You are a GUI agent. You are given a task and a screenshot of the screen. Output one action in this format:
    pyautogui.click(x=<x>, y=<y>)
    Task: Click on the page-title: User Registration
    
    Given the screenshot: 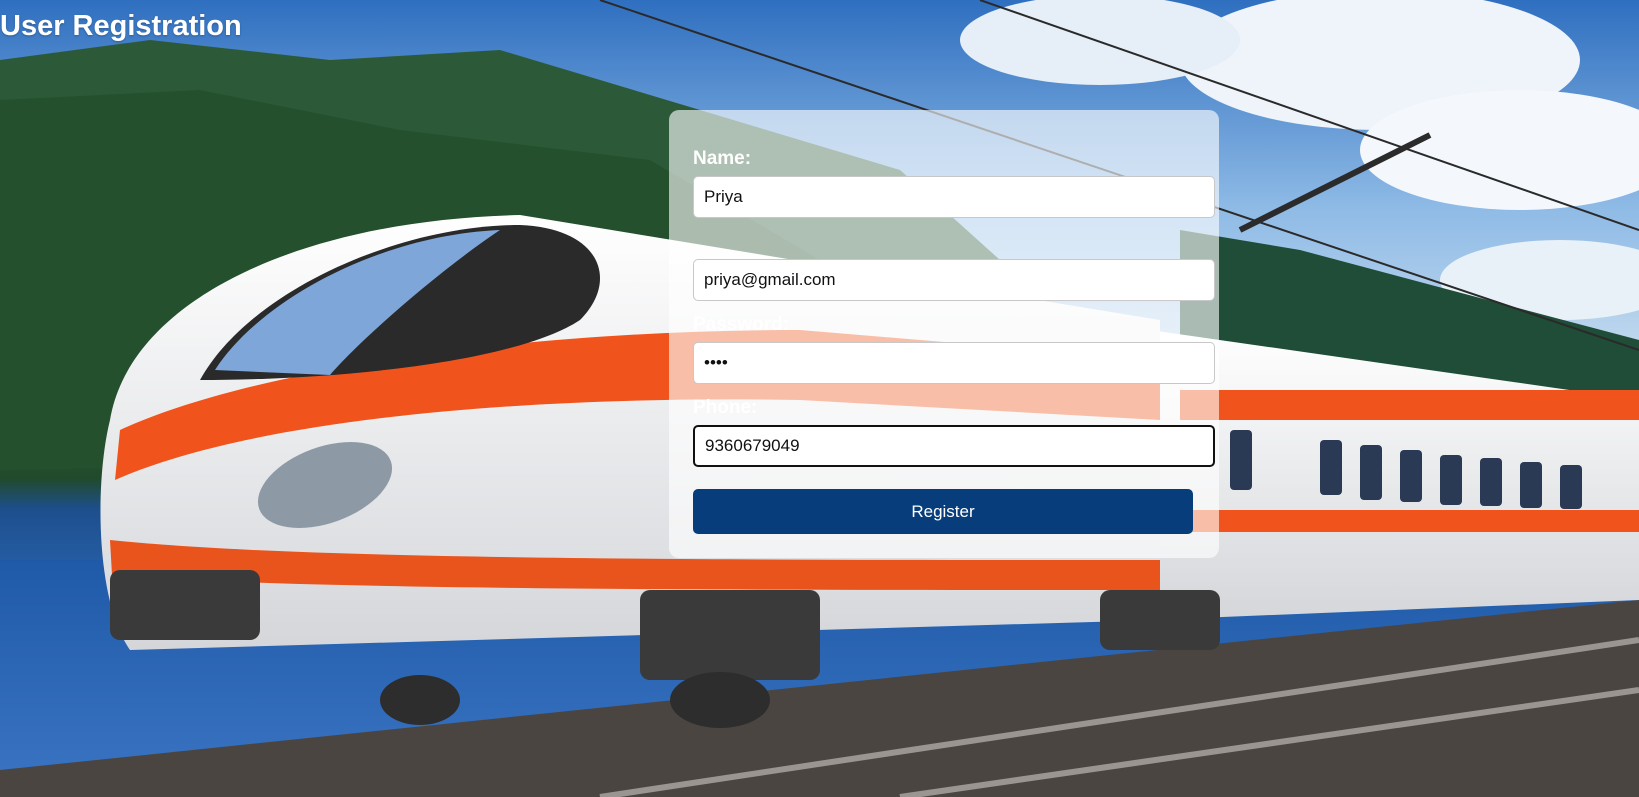 What is the action you would take?
    pyautogui.click(x=121, y=26)
    